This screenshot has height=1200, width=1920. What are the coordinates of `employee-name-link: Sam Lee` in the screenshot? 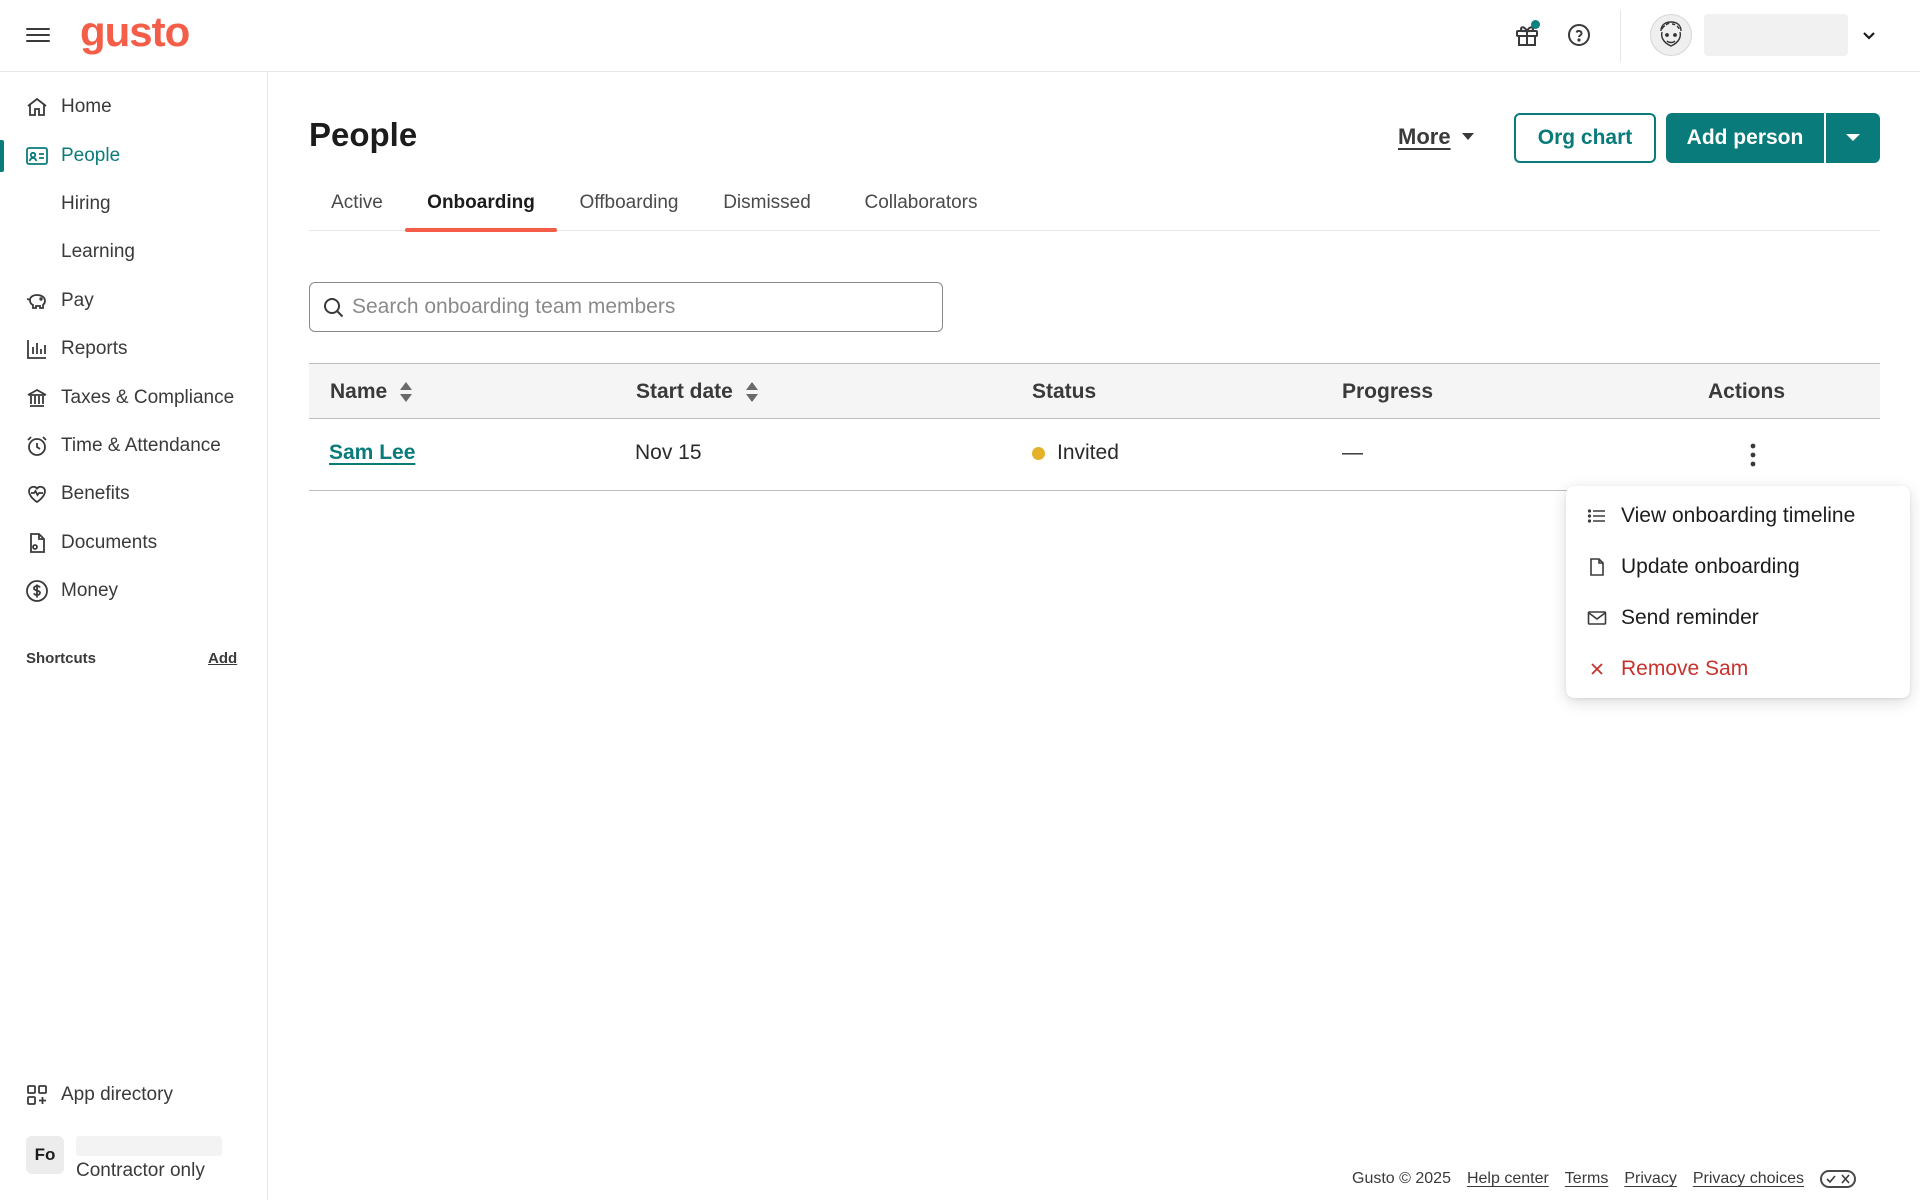 It's located at (372, 453).